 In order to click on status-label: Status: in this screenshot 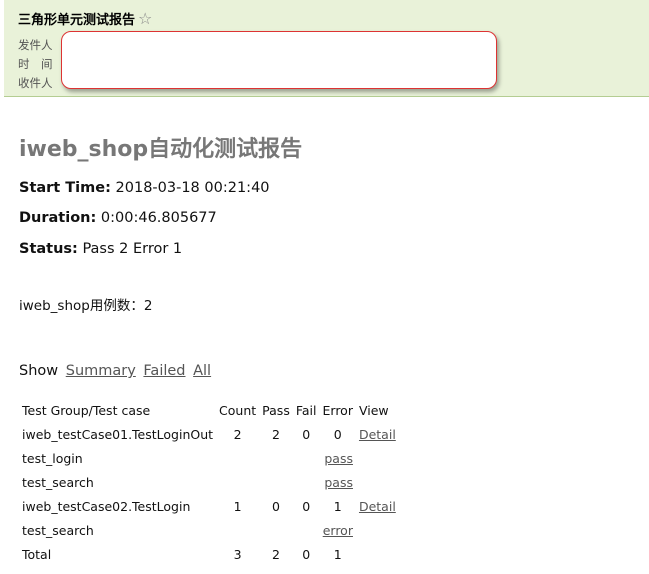, I will do `click(48, 249)`.